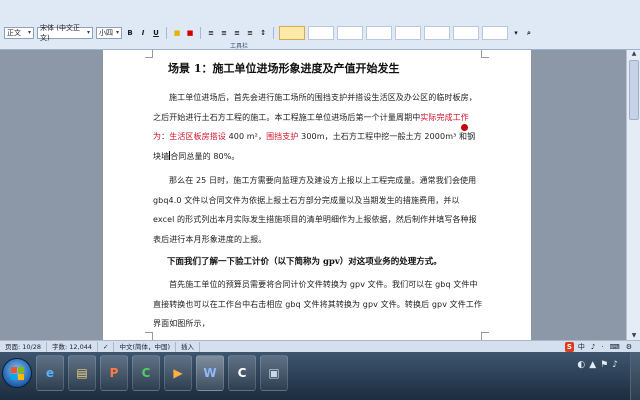 The width and height of the screenshot is (640, 400). I want to click on more-styles-icon: ▾, so click(516, 33).